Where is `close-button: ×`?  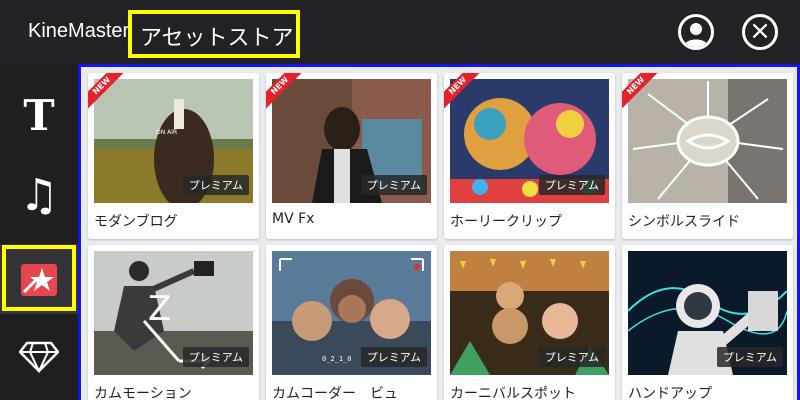
close-button: × is located at coordinates (760, 32).